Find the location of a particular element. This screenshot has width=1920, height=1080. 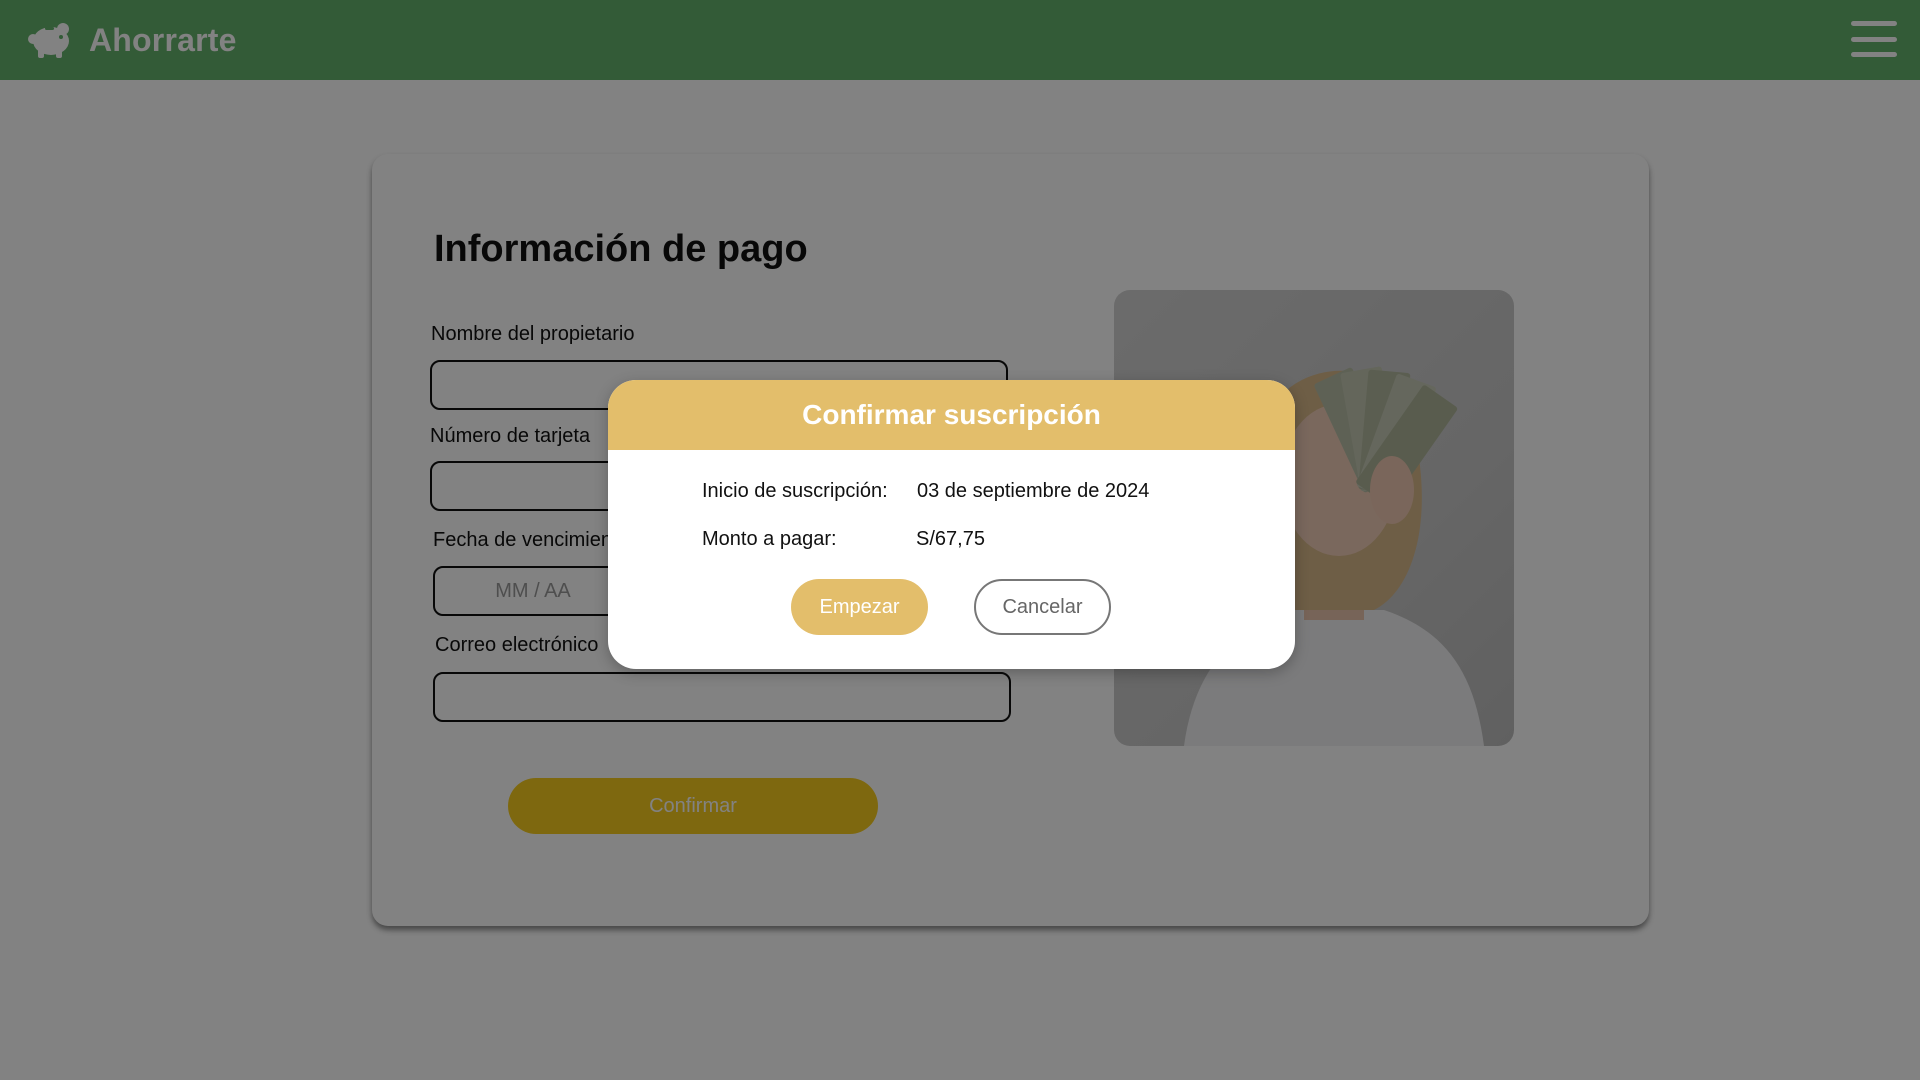

subscription-start-value: 03 de septiembre de 2024 is located at coordinates (1033, 491).